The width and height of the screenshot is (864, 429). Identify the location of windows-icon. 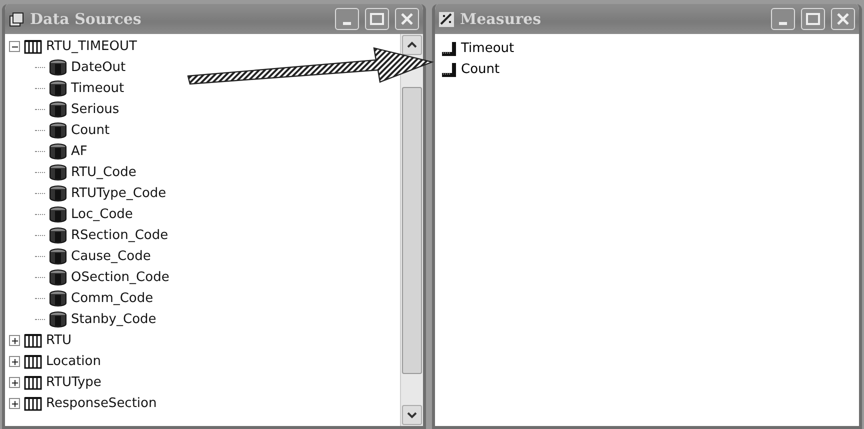
(16, 19).